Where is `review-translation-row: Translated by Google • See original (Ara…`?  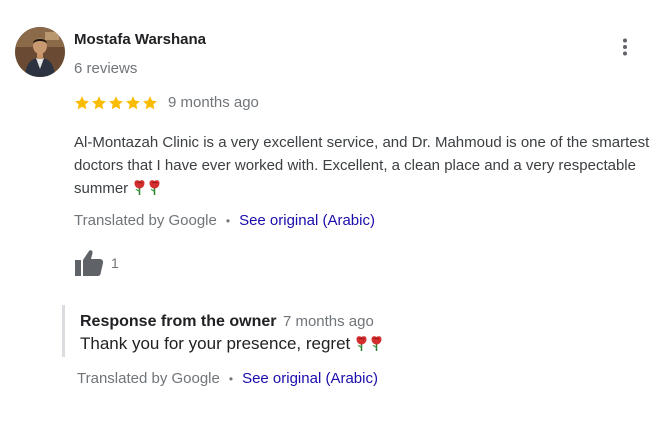
review-translation-row: Translated by Google • See original (Ara… is located at coordinates (224, 220).